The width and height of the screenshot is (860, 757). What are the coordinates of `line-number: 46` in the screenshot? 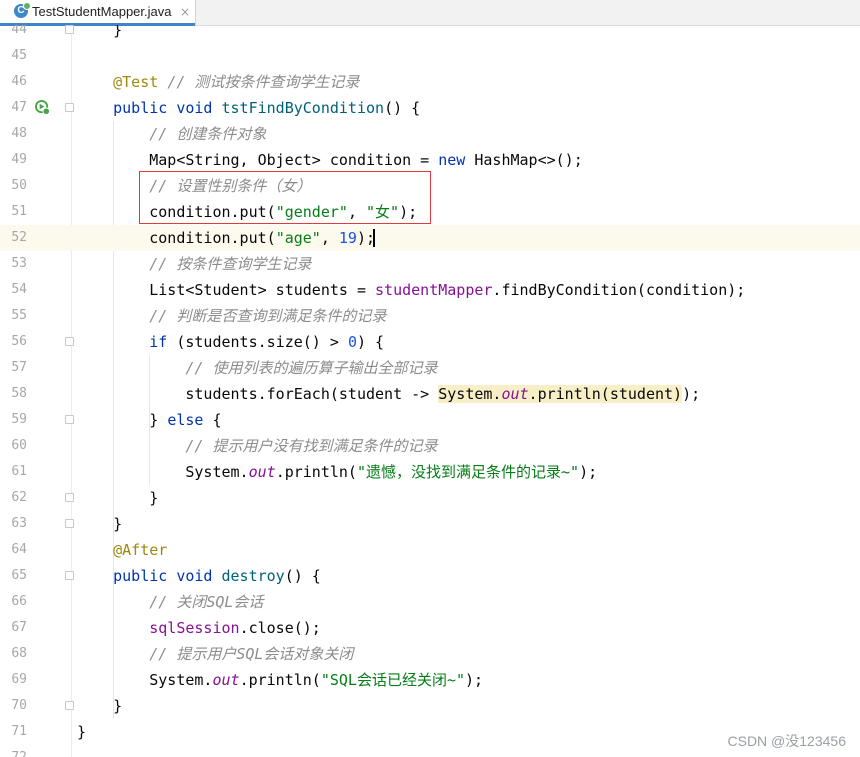 It's located at (19, 81).